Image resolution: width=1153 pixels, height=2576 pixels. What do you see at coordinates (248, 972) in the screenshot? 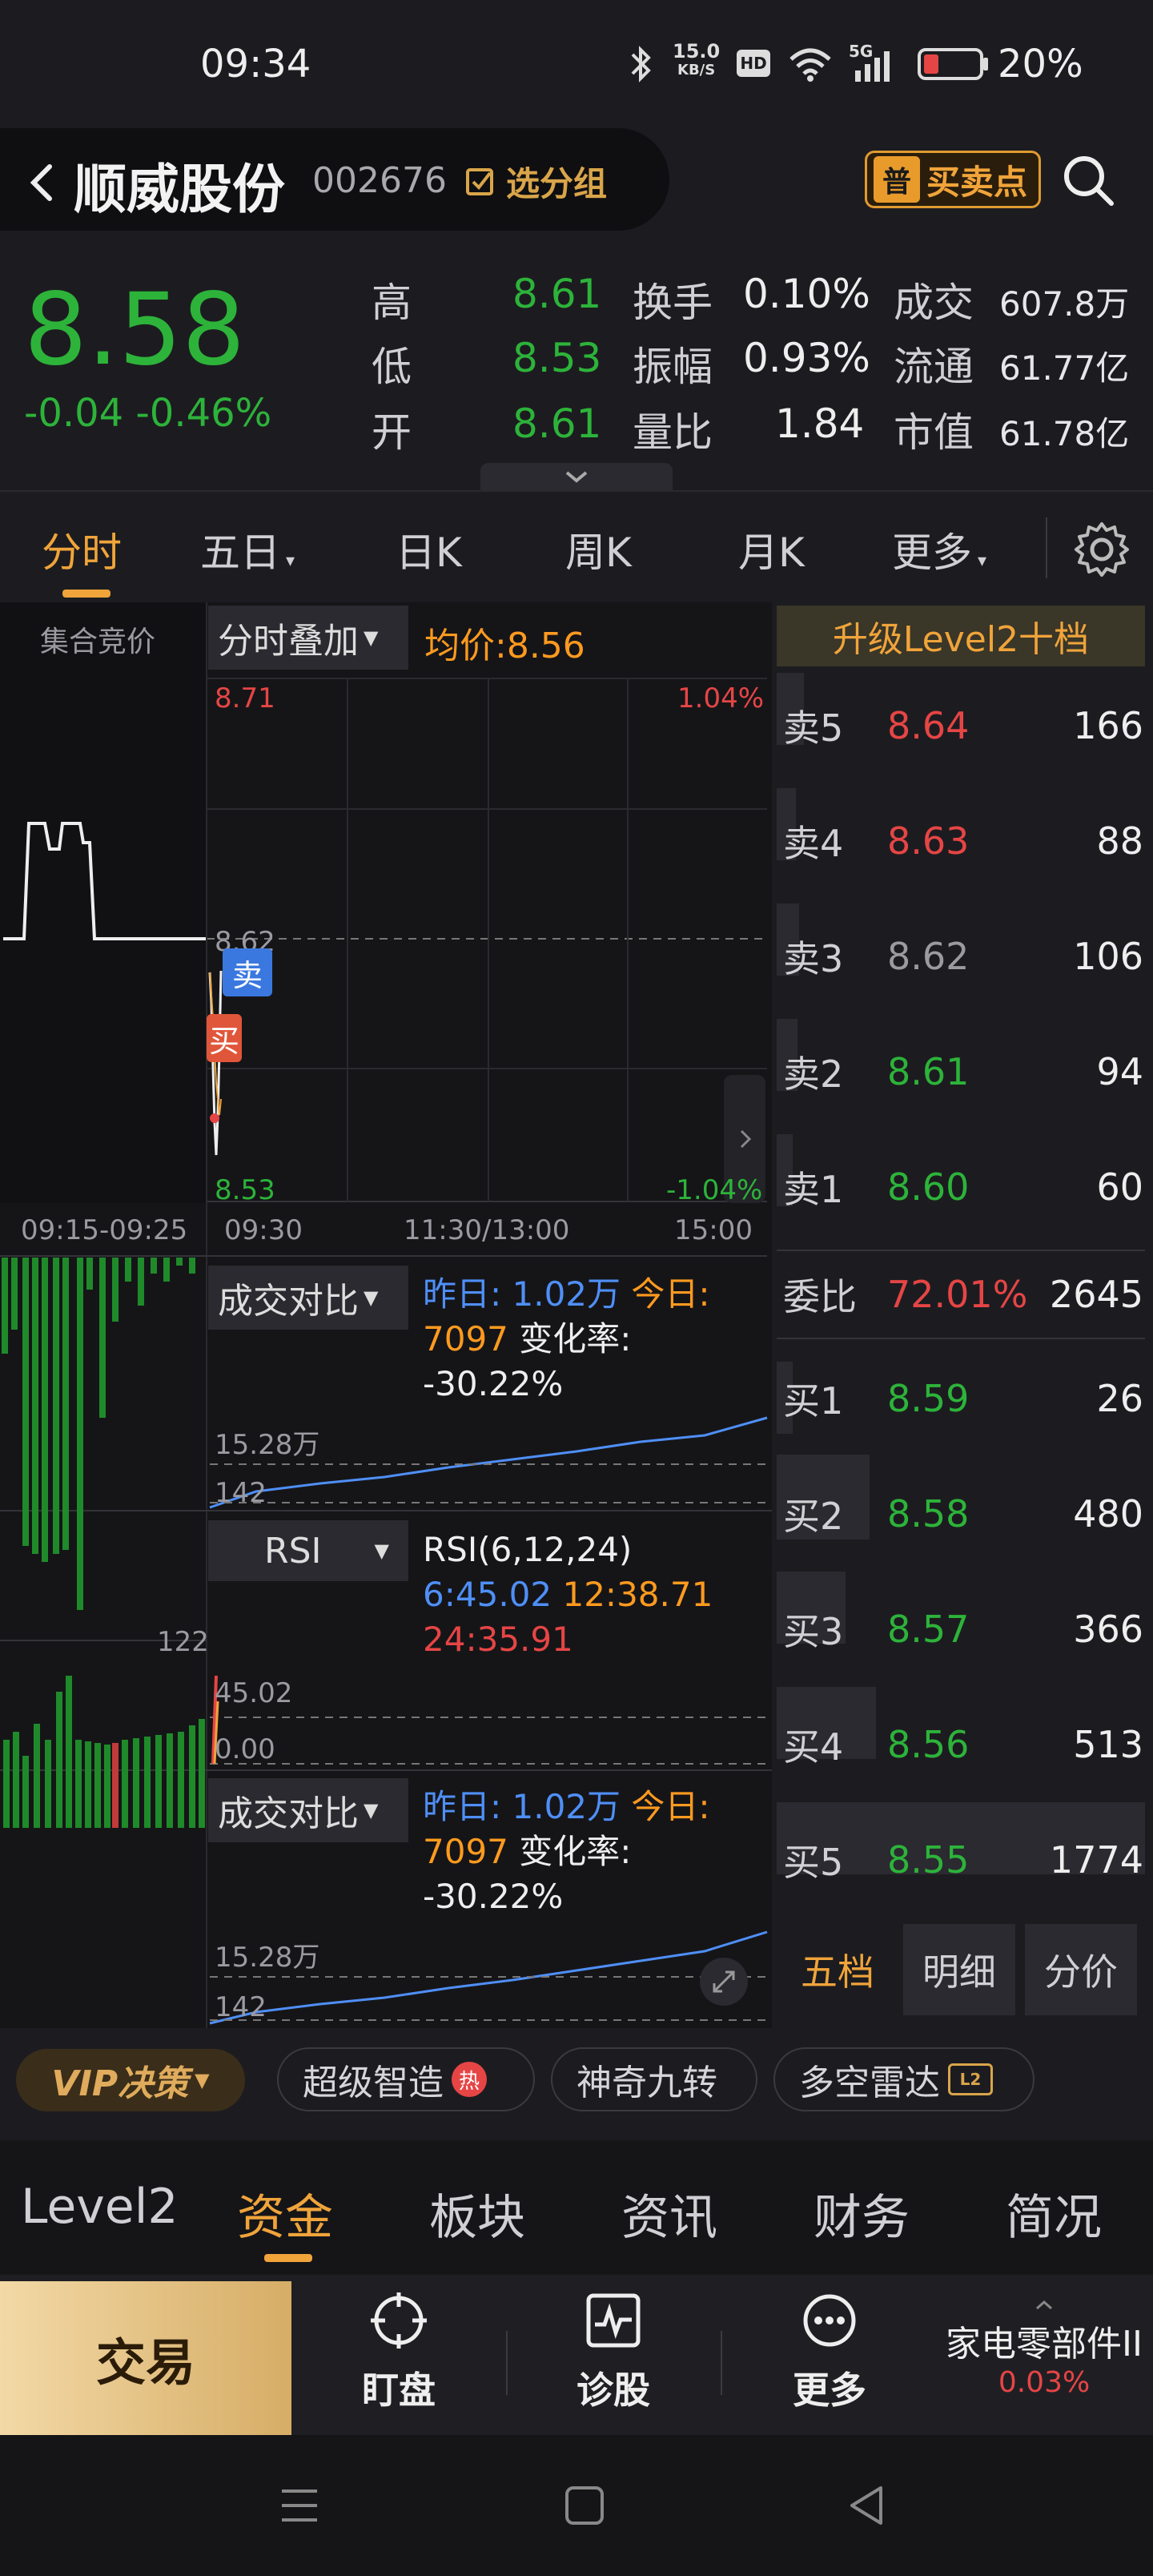
I see `sell-marker: 卖` at bounding box center [248, 972].